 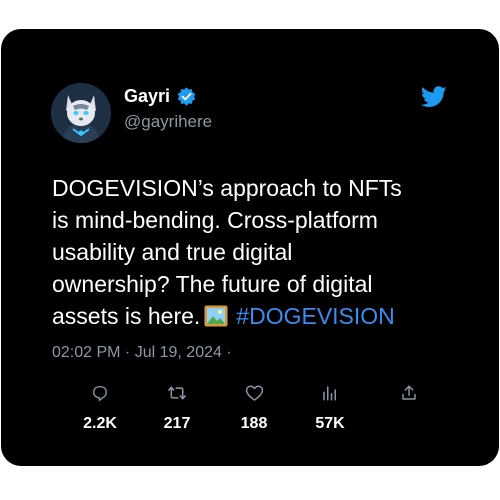 What do you see at coordinates (330, 393) in the screenshot?
I see `views-bar-icon` at bounding box center [330, 393].